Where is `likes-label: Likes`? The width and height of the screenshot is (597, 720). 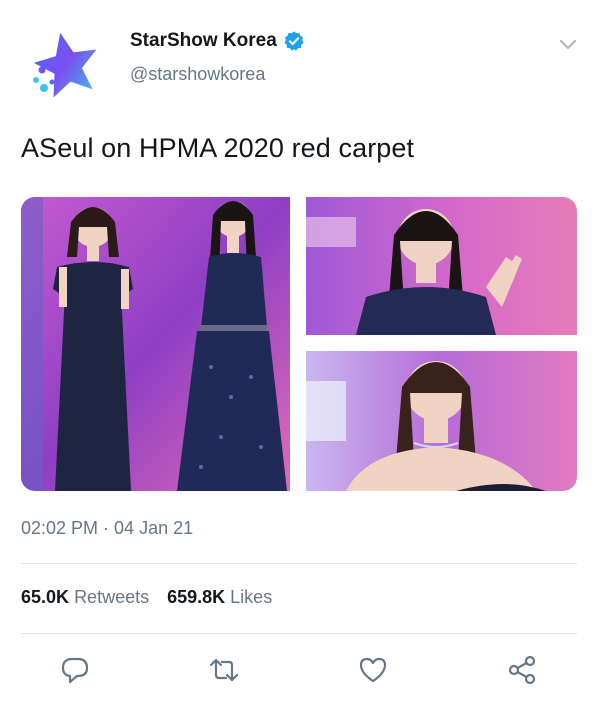 likes-label: Likes is located at coordinates (251, 597).